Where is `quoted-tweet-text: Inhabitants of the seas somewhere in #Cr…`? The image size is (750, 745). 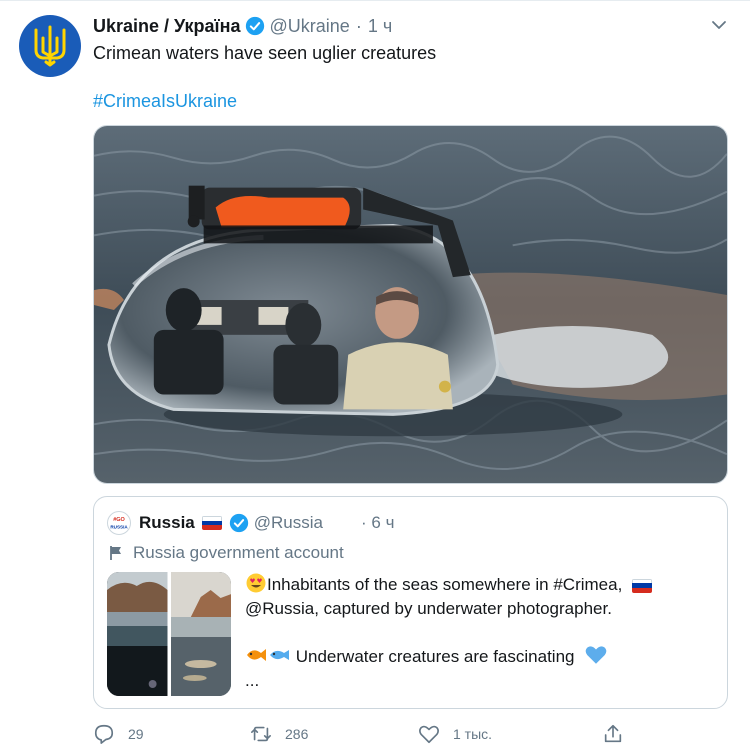 quoted-tweet-text: Inhabitants of the seas somewhere in #Cr… is located at coordinates (480, 633).